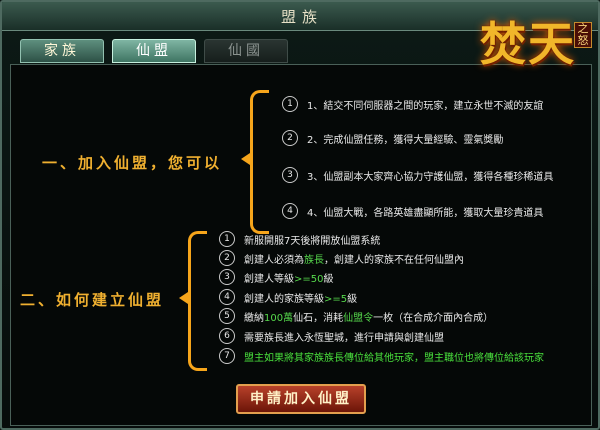  Describe the element at coordinates (369, 318) in the screenshot. I see `list-item-text: 繳納100萬仙石，消耗仙盟令一枚（在合成介面內合成）` at that location.